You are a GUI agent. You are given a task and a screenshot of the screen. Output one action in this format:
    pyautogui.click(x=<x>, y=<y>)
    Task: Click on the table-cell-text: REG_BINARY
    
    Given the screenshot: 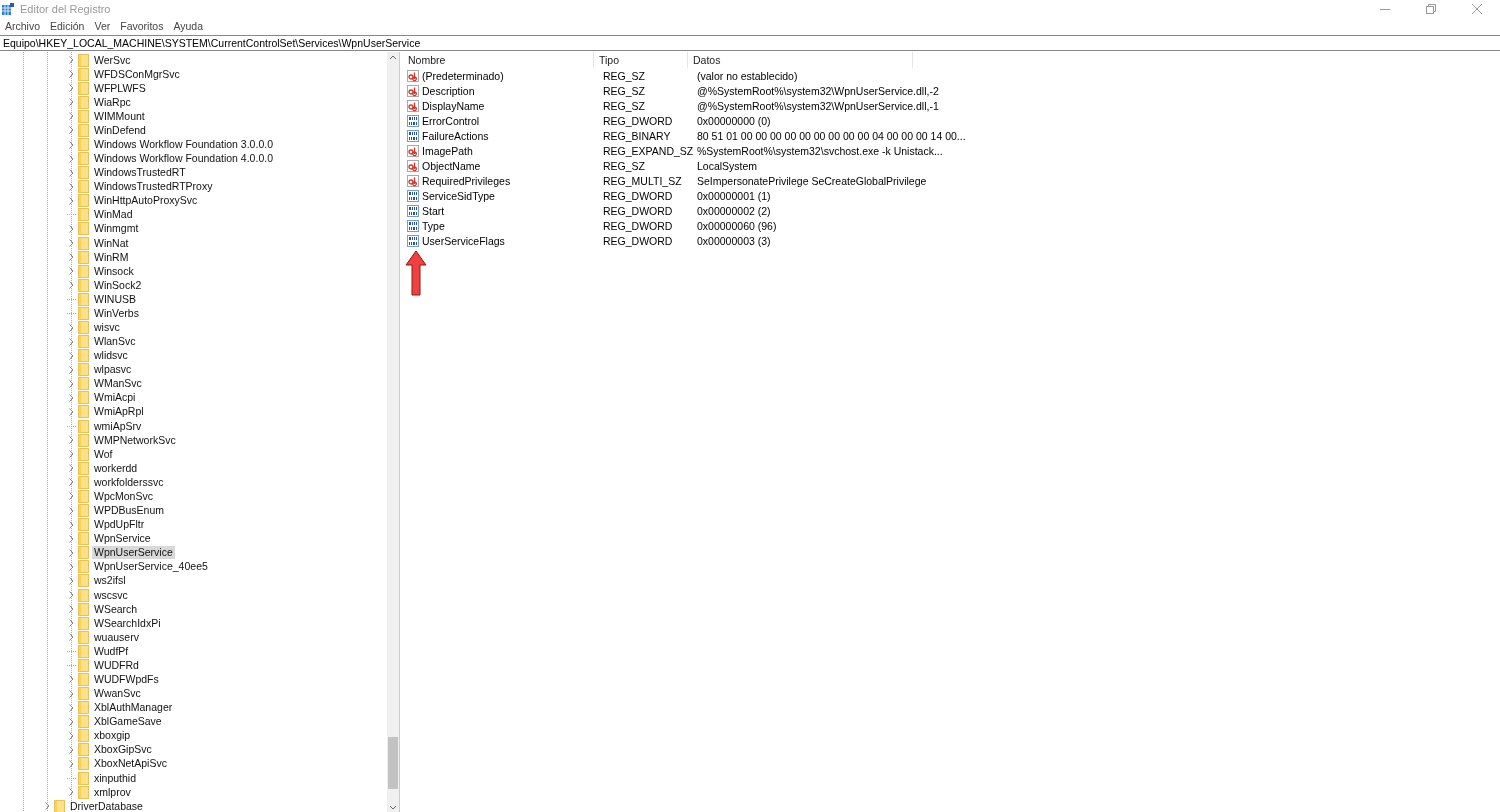 What is the action you would take?
    pyautogui.click(x=637, y=135)
    